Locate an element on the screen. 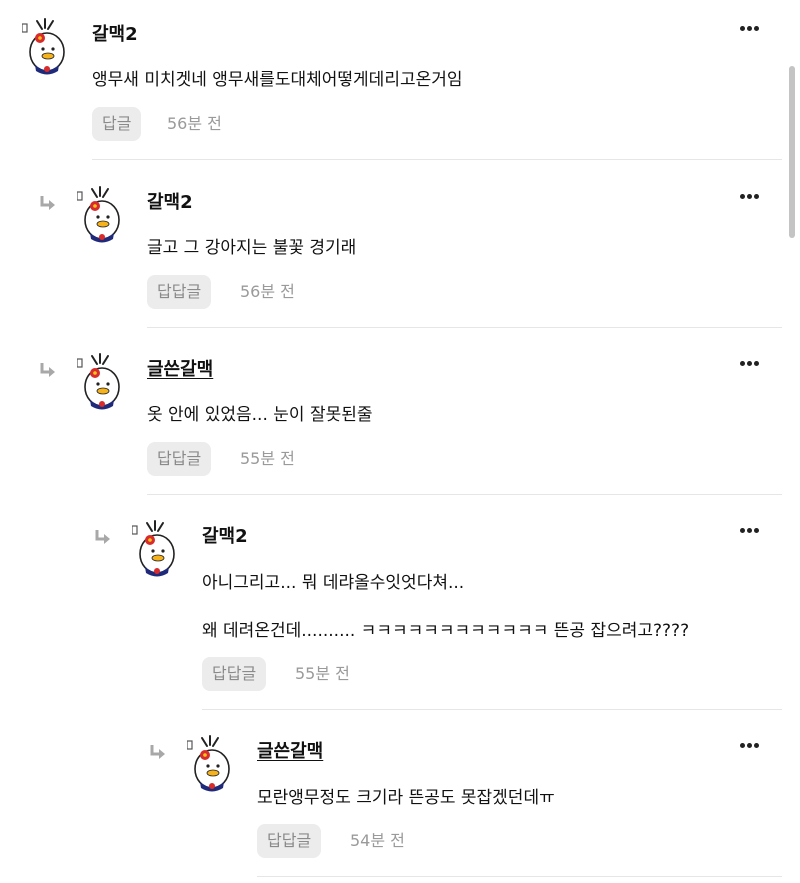  scrollbar is located at coordinates (792, 152).